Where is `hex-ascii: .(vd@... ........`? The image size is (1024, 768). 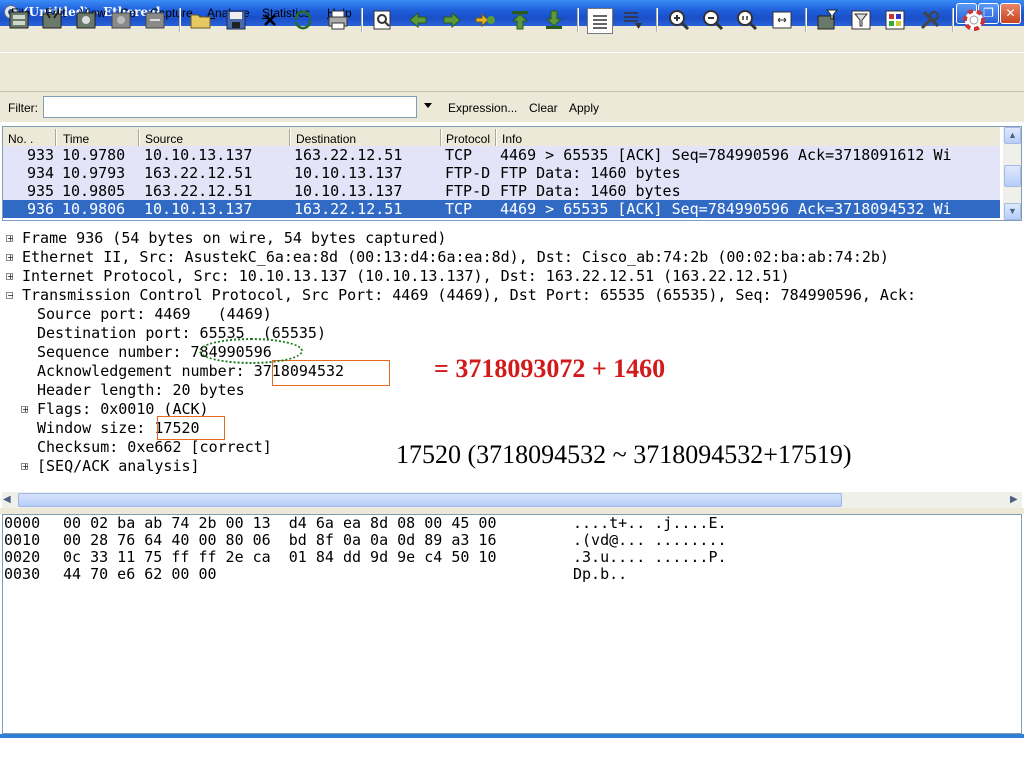 hex-ascii: .(vd@... ........ is located at coordinates (650, 540).